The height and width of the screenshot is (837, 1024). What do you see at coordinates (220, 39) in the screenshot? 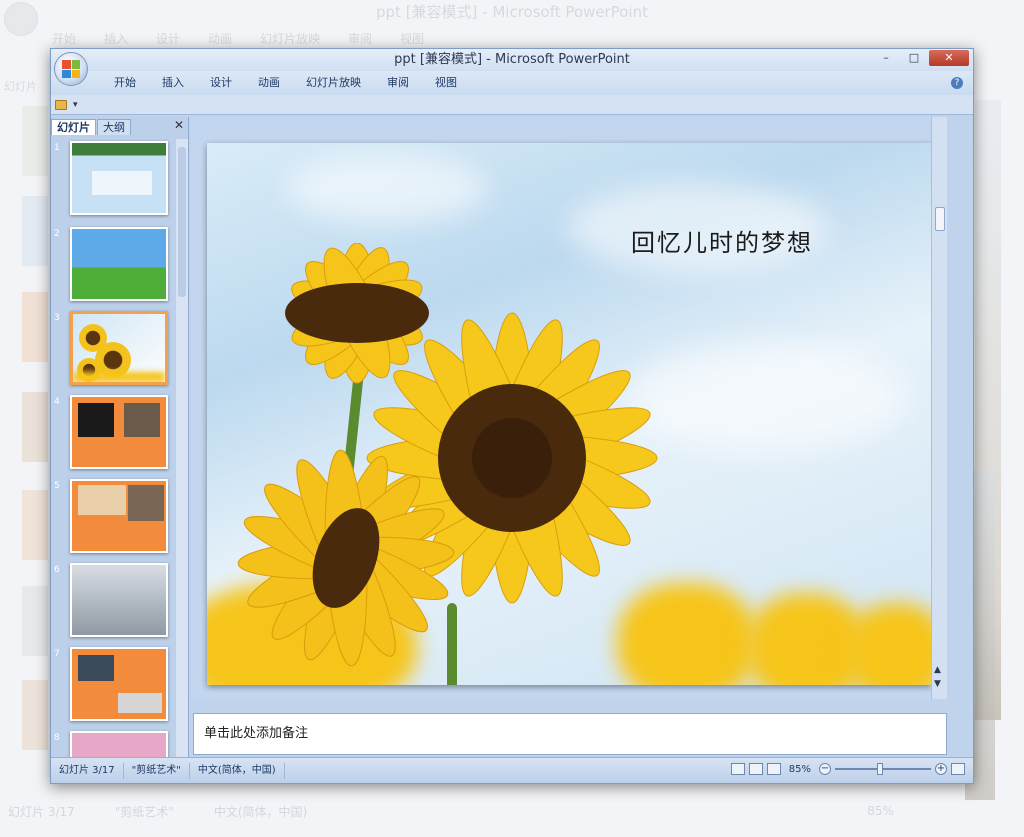
I see `background-tab: 动画` at bounding box center [220, 39].